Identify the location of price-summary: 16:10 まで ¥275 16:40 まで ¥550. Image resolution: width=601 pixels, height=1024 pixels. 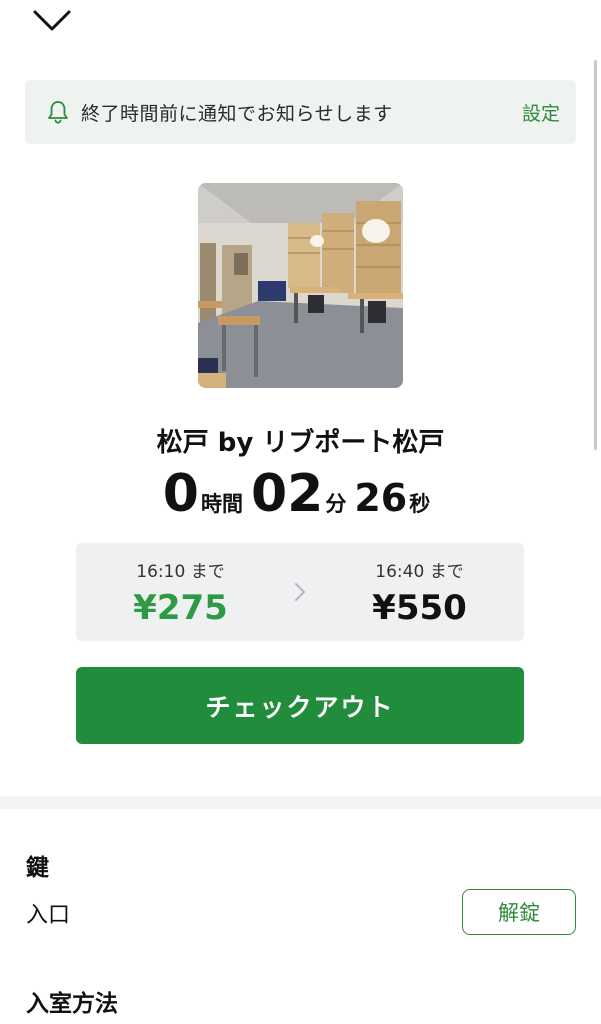
(300, 592).